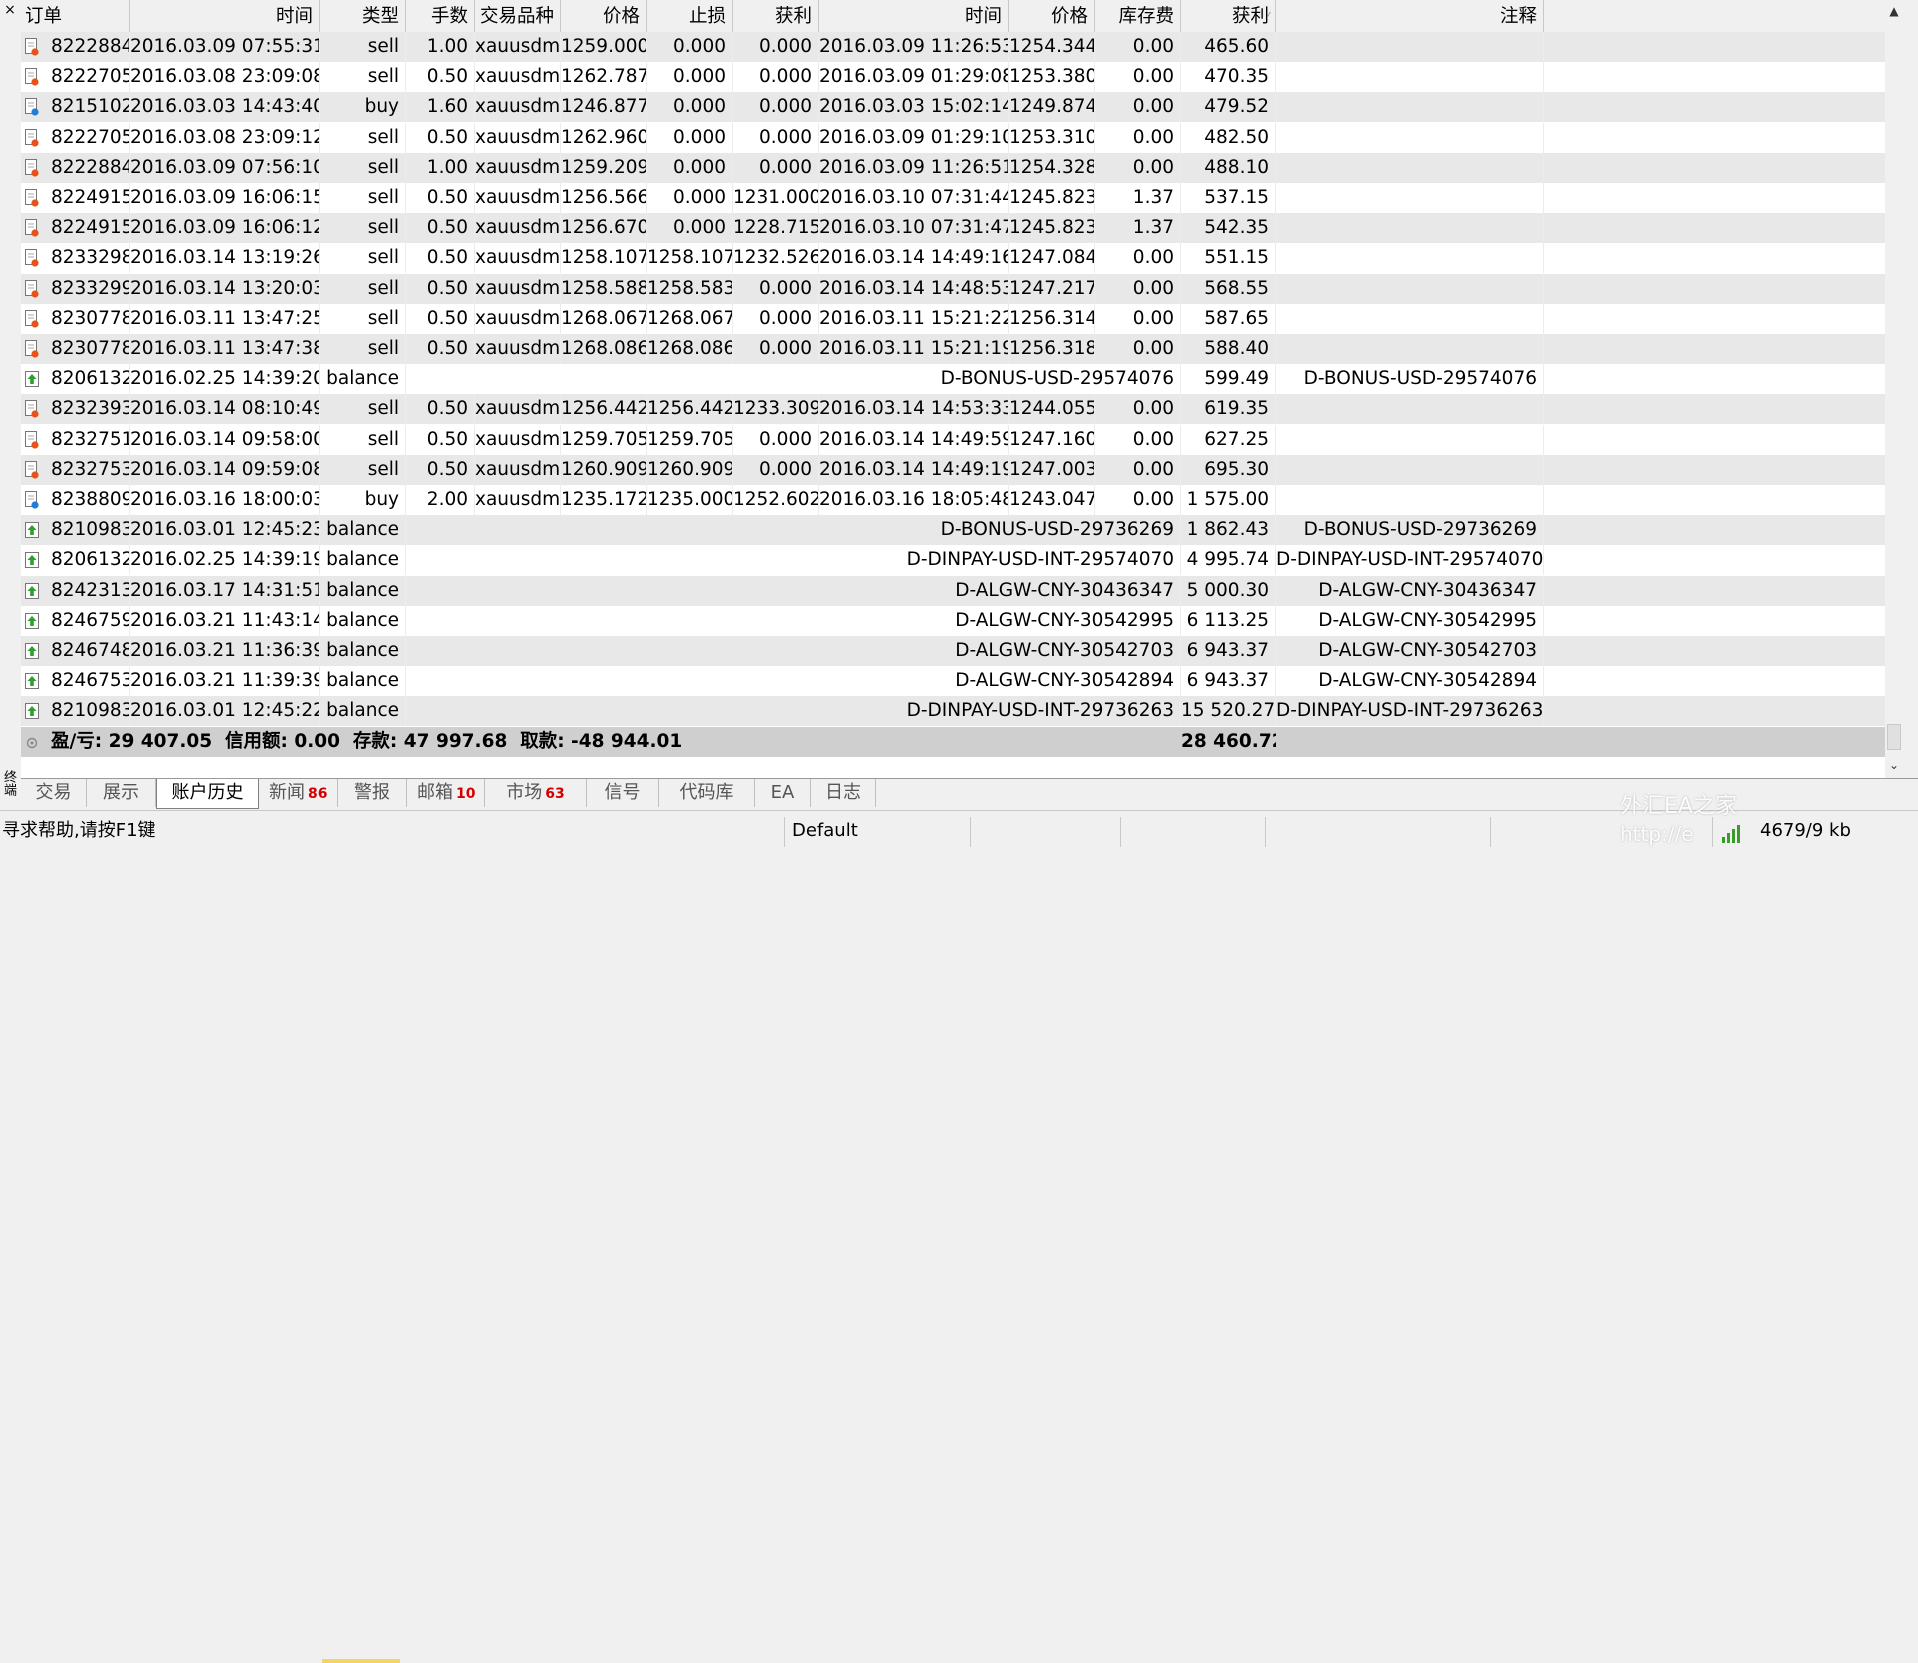 Image resolution: width=1918 pixels, height=1663 pixels. I want to click on scroll-down-icon: ⌄, so click(1894, 765).